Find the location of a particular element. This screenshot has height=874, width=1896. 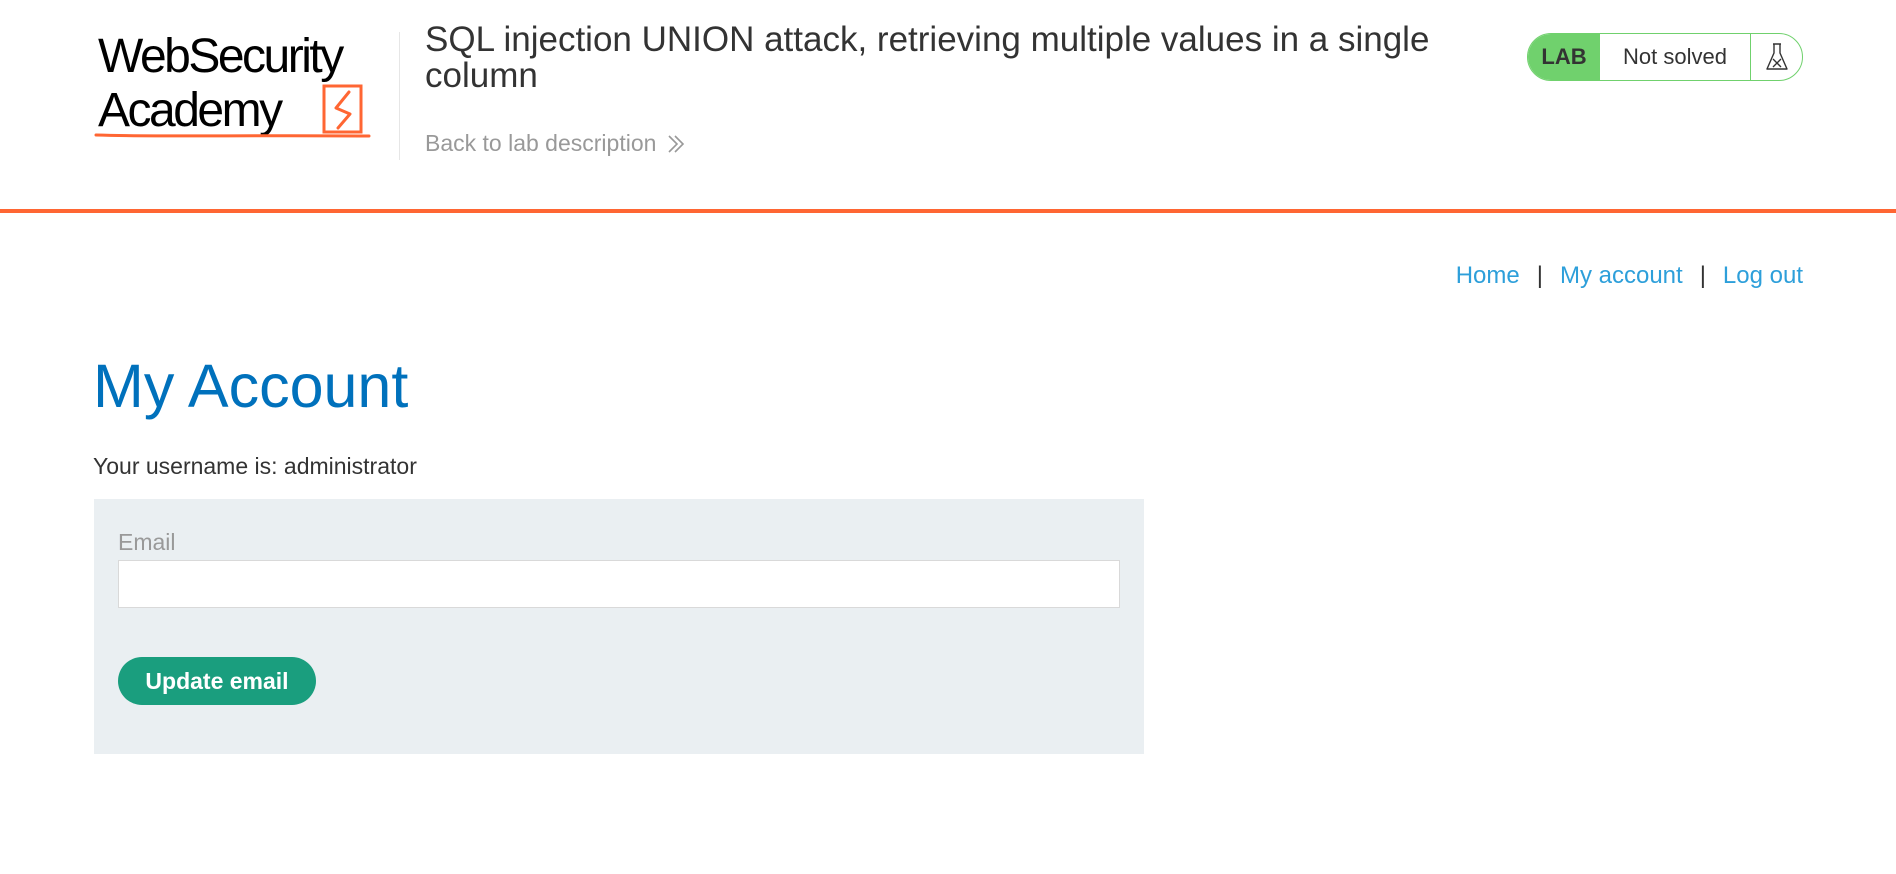

logo-lightning is located at coordinates (343, 110).